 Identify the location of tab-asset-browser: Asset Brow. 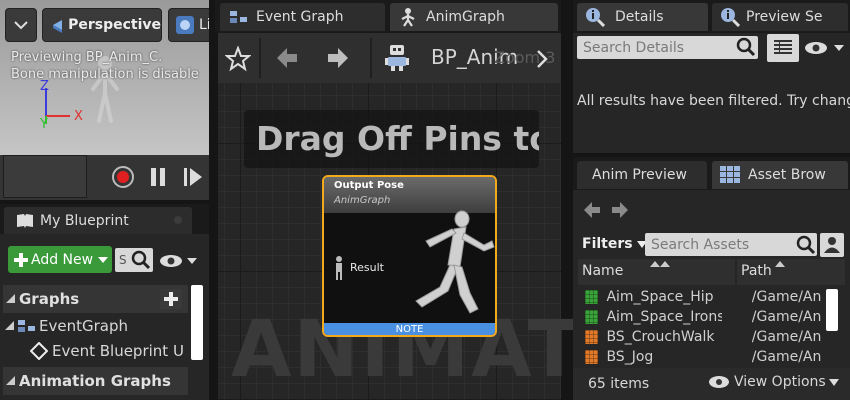
(780, 175).